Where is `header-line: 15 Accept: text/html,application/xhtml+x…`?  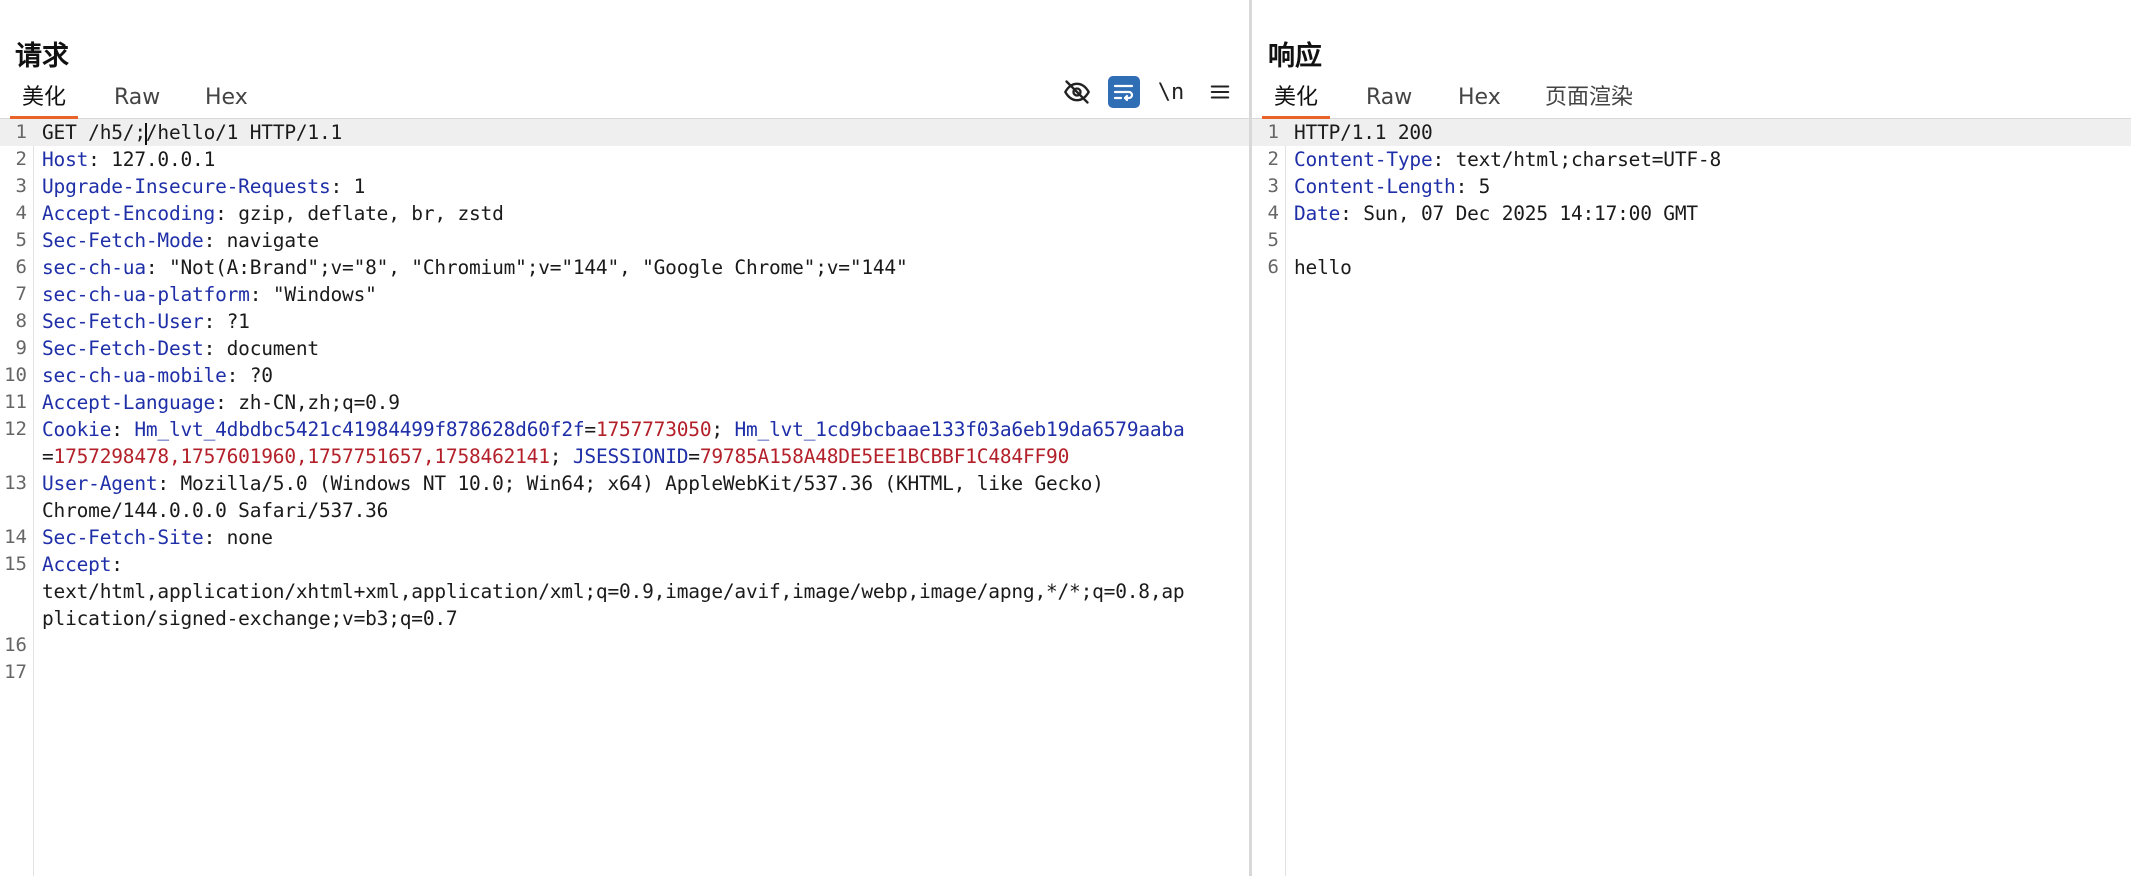 header-line: 15 Accept: text/html,application/xhtml+x… is located at coordinates (594, 591).